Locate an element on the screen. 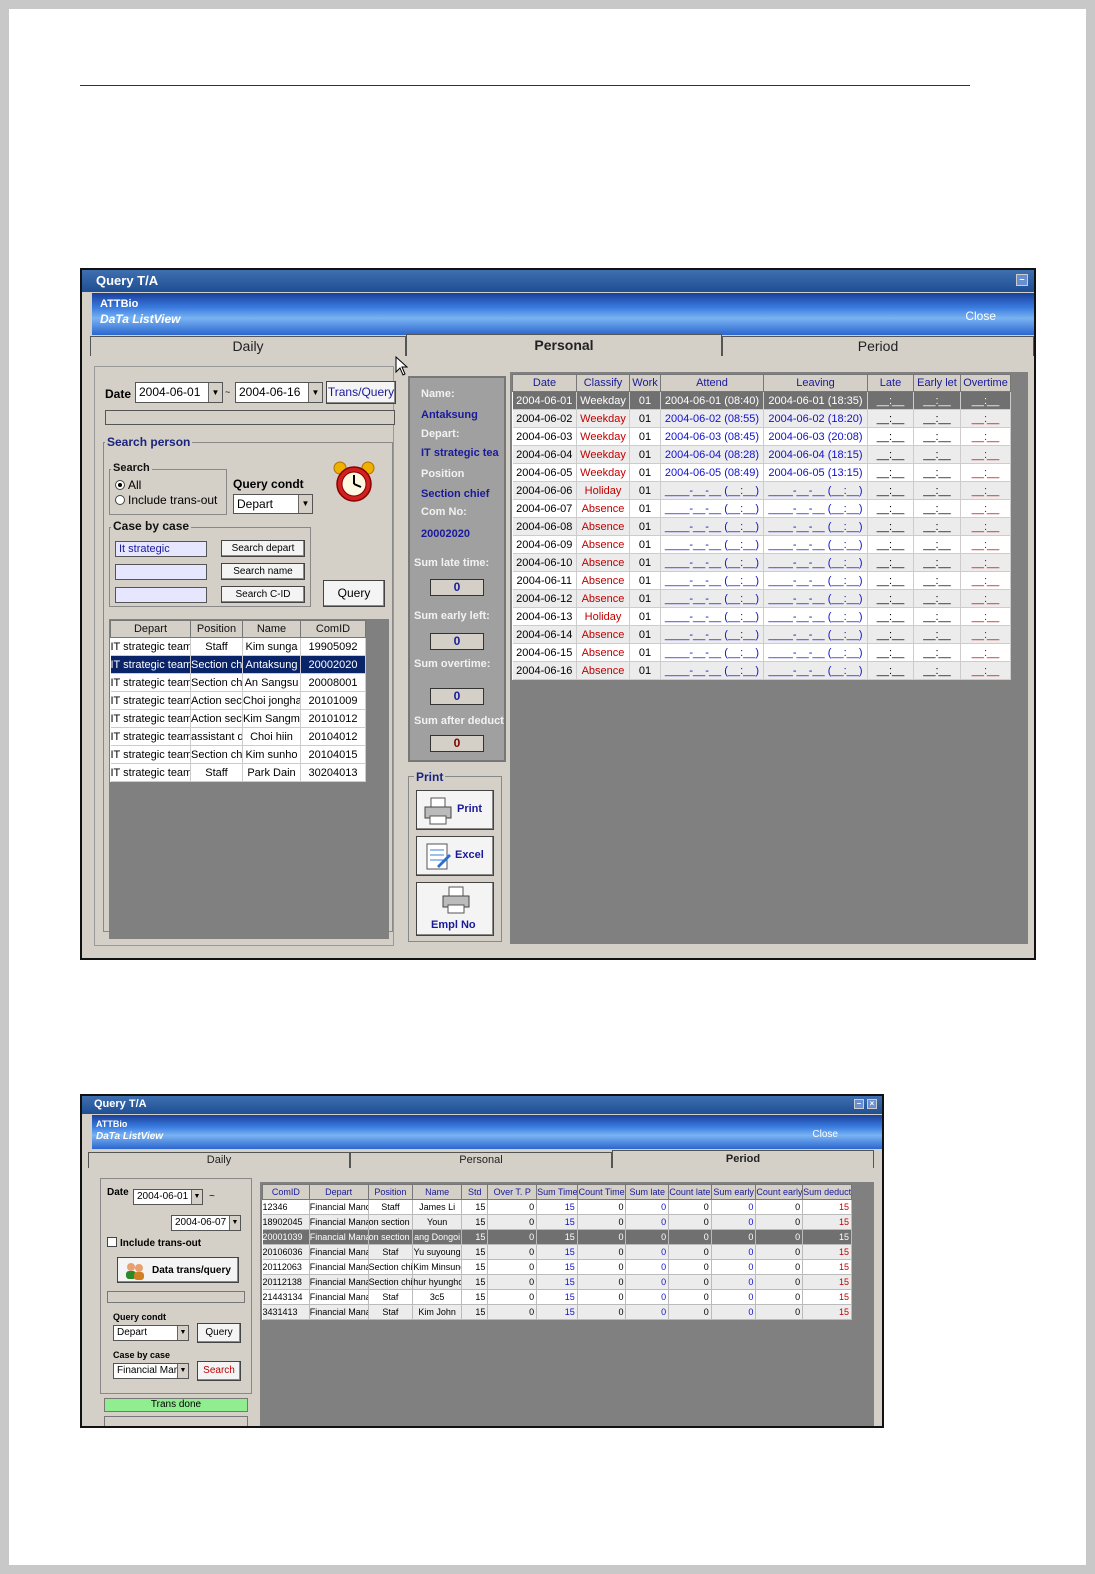  table-row: IT strategic team Staff Park Dain 30204013 is located at coordinates (238, 772).